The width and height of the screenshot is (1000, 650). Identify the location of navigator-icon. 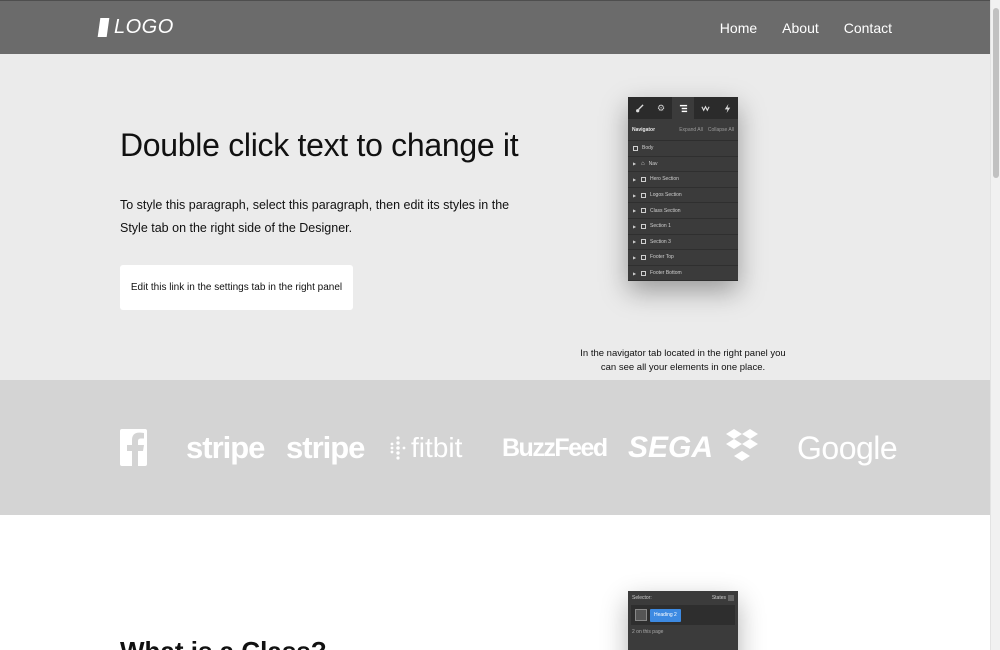
(683, 108).